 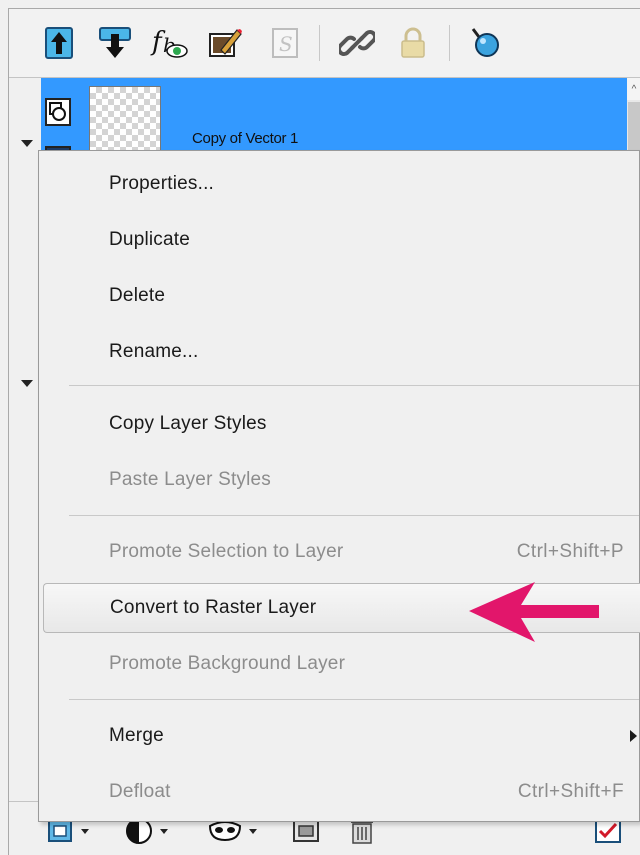 What do you see at coordinates (339, 792) in the screenshot?
I see `menu-item-defloat: Defloat Ctrl+Shift+F` at bounding box center [339, 792].